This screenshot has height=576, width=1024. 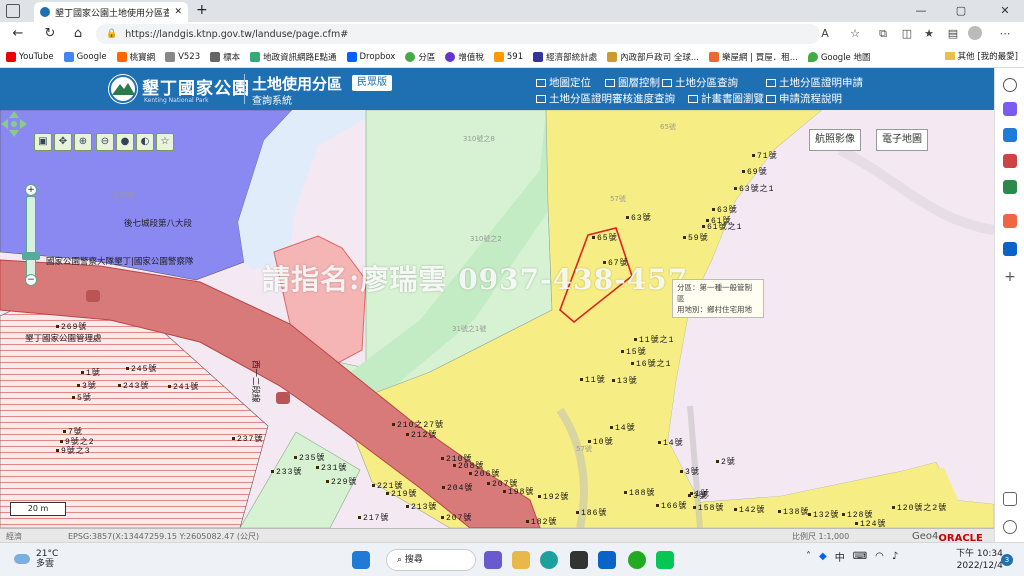 What do you see at coordinates (135, 57) in the screenshot?
I see `bookmark-item: 桃寶網` at bounding box center [135, 57].